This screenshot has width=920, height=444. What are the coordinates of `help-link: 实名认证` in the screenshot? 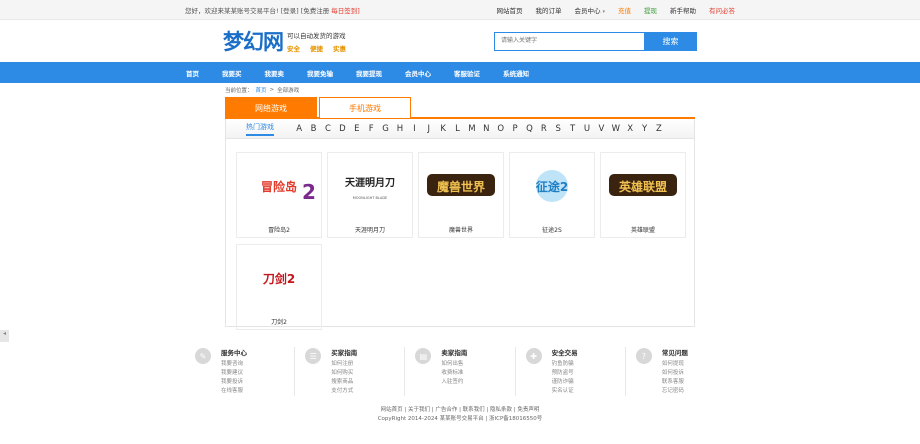 It's located at (565, 391).